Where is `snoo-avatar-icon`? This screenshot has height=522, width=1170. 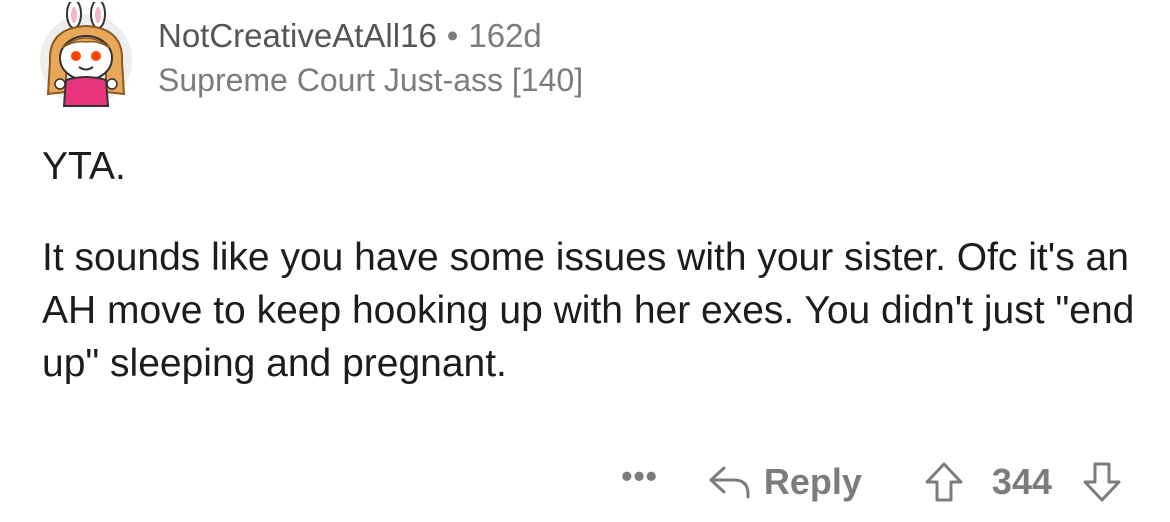 snoo-avatar-icon is located at coordinates (86, 53).